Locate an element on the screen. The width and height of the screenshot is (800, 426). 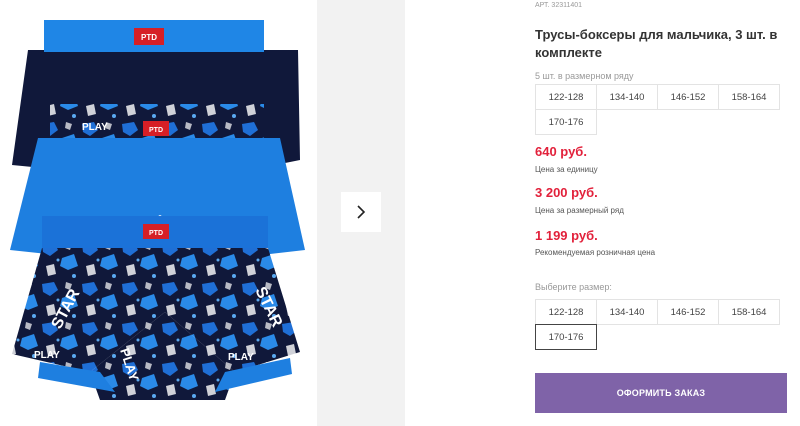
size-option-170-176: 170-176 is located at coordinates (566, 337).